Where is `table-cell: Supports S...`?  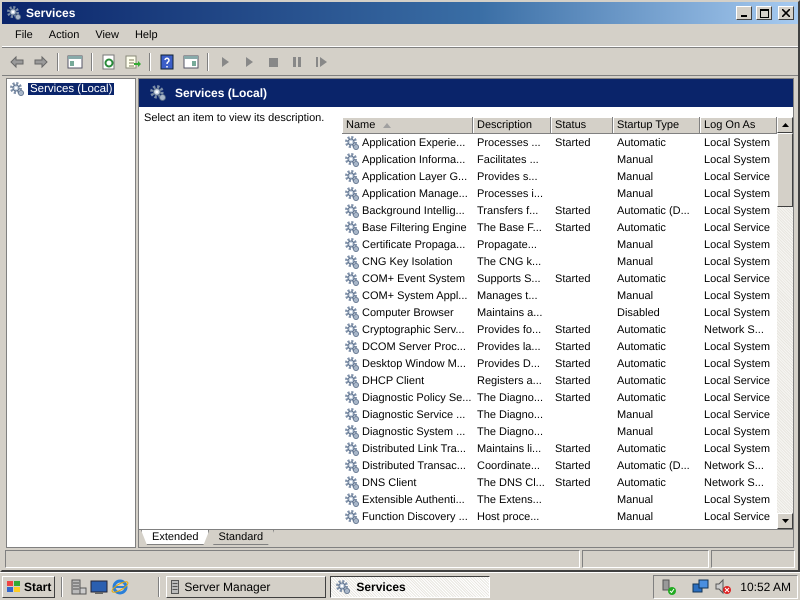 table-cell: Supports S... is located at coordinates (509, 278).